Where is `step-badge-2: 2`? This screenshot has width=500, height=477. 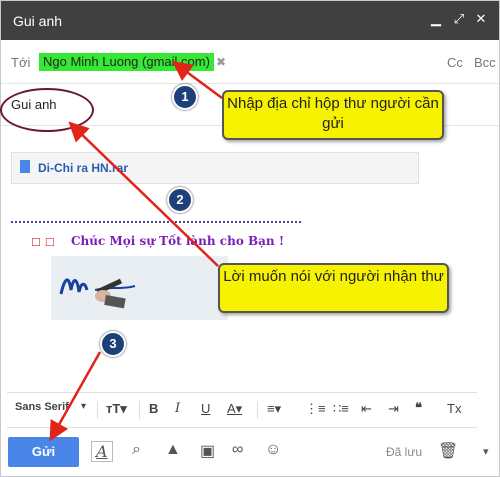
step-badge-2: 2 is located at coordinates (180, 200).